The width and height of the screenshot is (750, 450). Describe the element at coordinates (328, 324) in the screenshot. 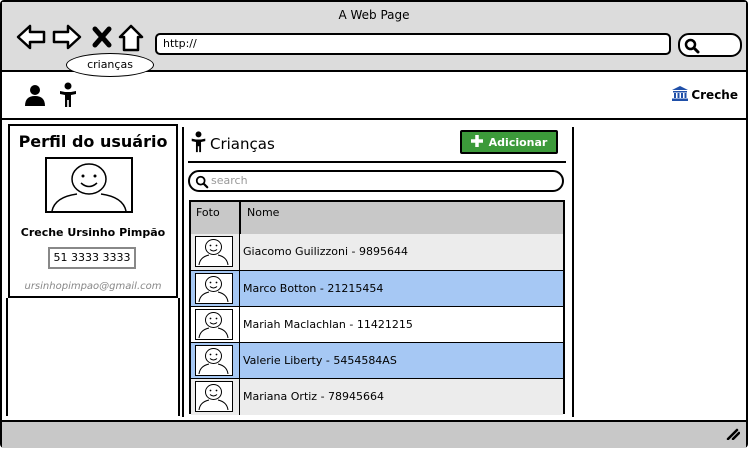

I see `child-name: Mariah Maclachlan - 11421215` at that location.